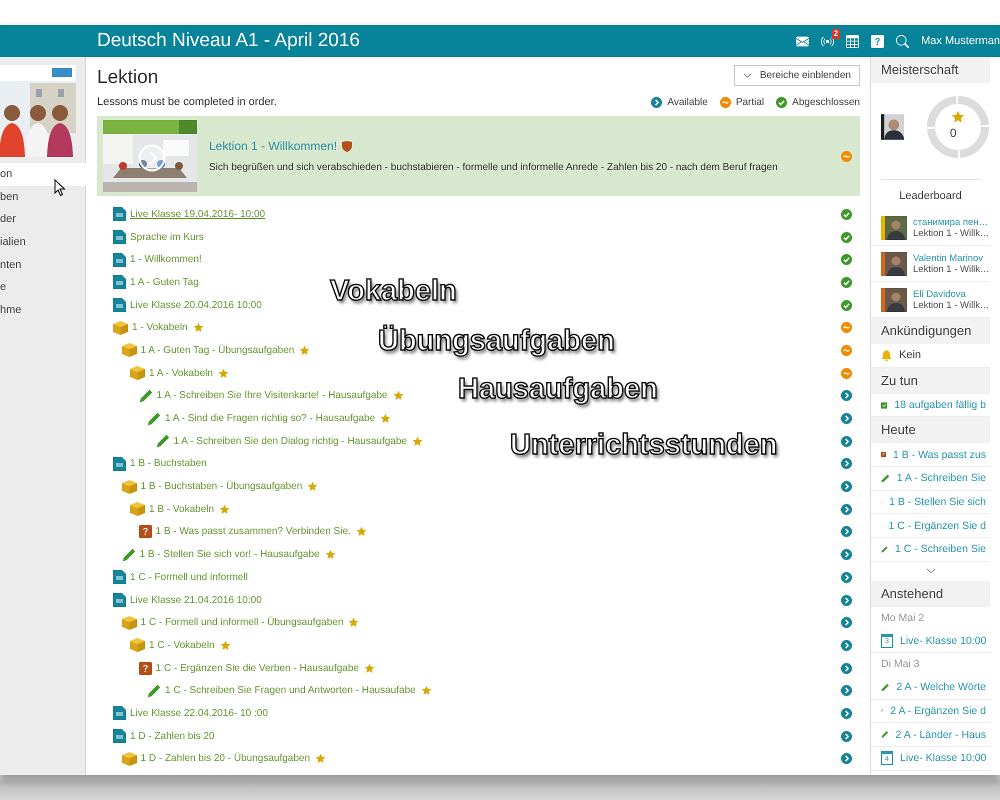  What do you see at coordinates (42, 220) in the screenshot?
I see `sidebar-item: der` at bounding box center [42, 220].